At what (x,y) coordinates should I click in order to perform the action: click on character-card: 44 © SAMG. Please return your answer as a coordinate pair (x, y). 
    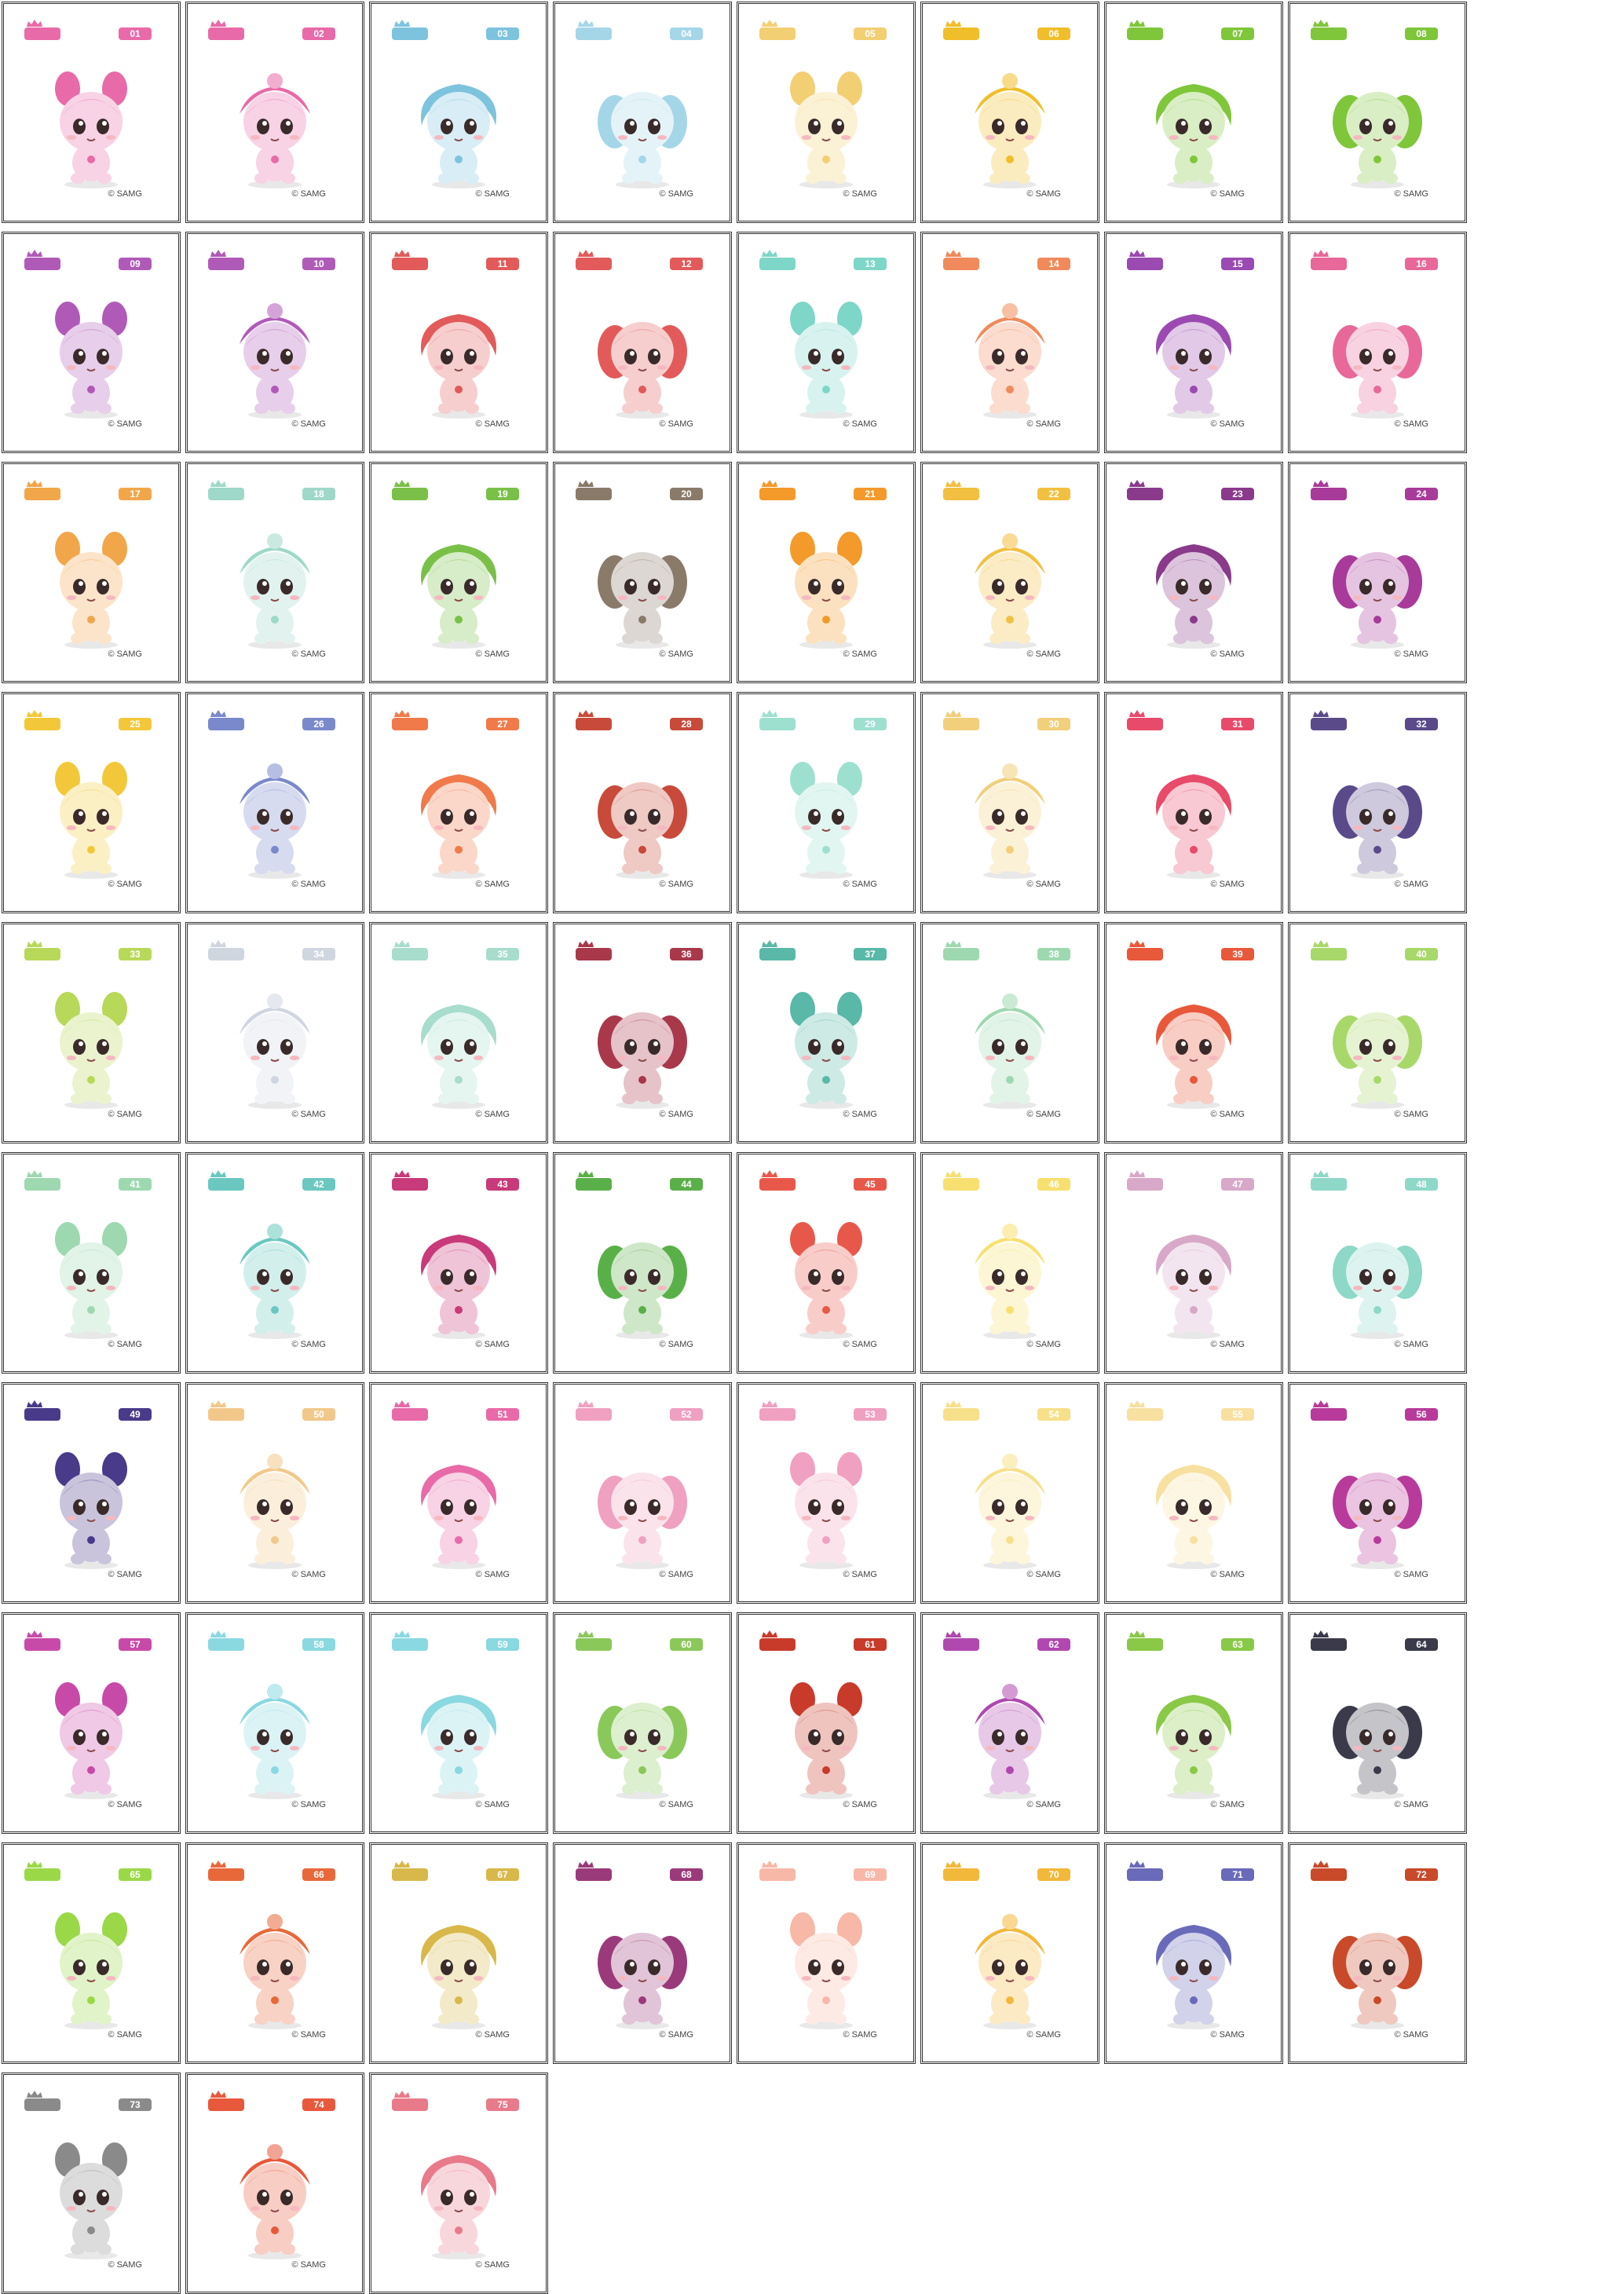
    Looking at the image, I should click on (642, 1263).